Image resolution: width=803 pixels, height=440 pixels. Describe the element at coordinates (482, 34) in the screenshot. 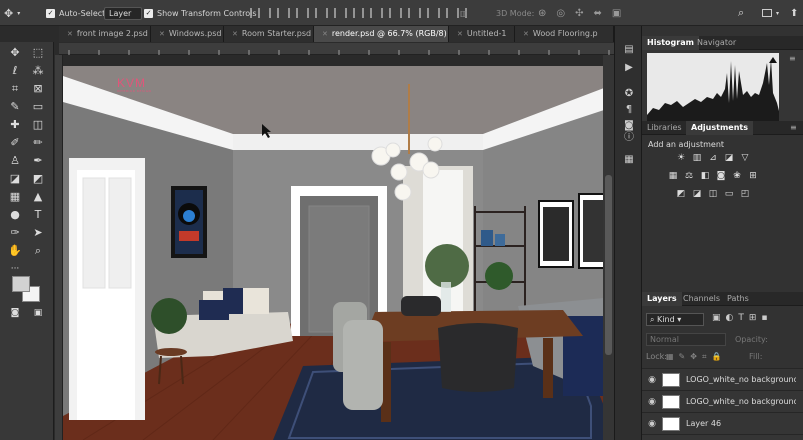

I see `tab-untitled: ✕ Untitled-1` at that location.